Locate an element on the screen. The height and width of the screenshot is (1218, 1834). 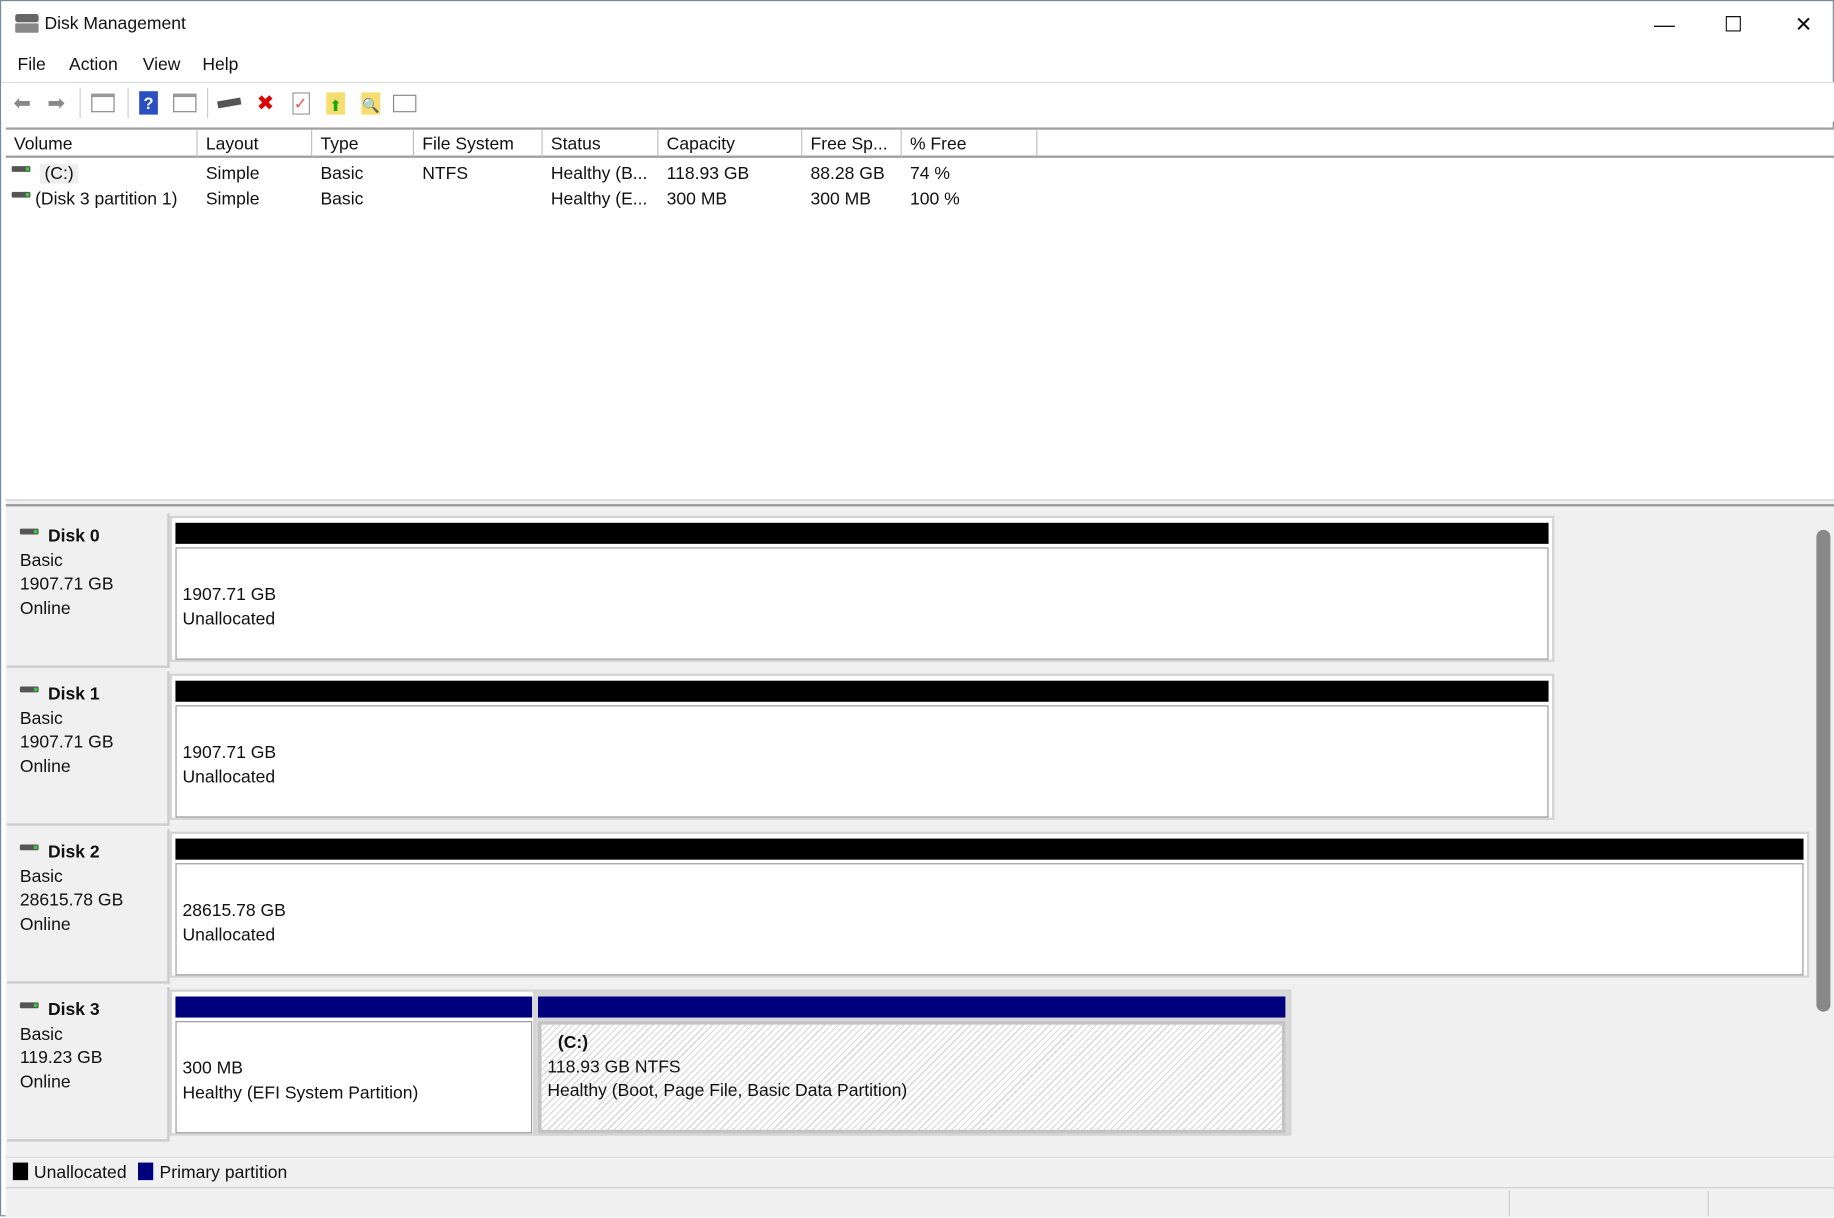
disk-name: Disk 1 is located at coordinates (73, 694).